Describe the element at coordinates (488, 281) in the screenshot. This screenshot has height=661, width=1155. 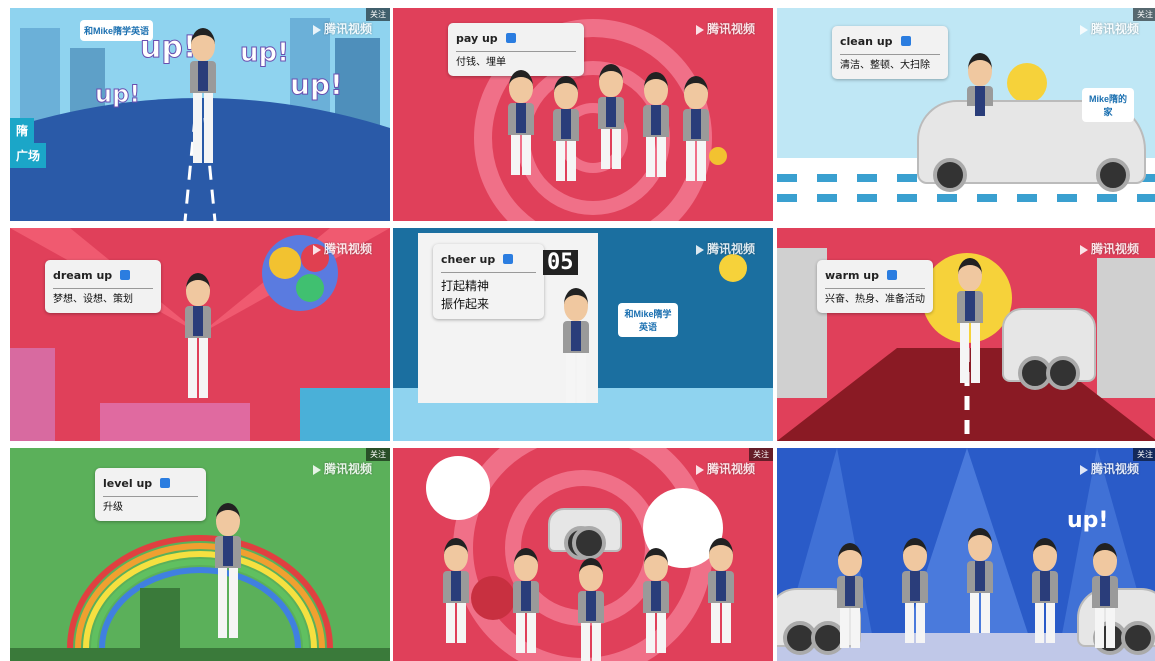
I see `phrase-bubble: cheer up 打起精神 振作起来` at that location.